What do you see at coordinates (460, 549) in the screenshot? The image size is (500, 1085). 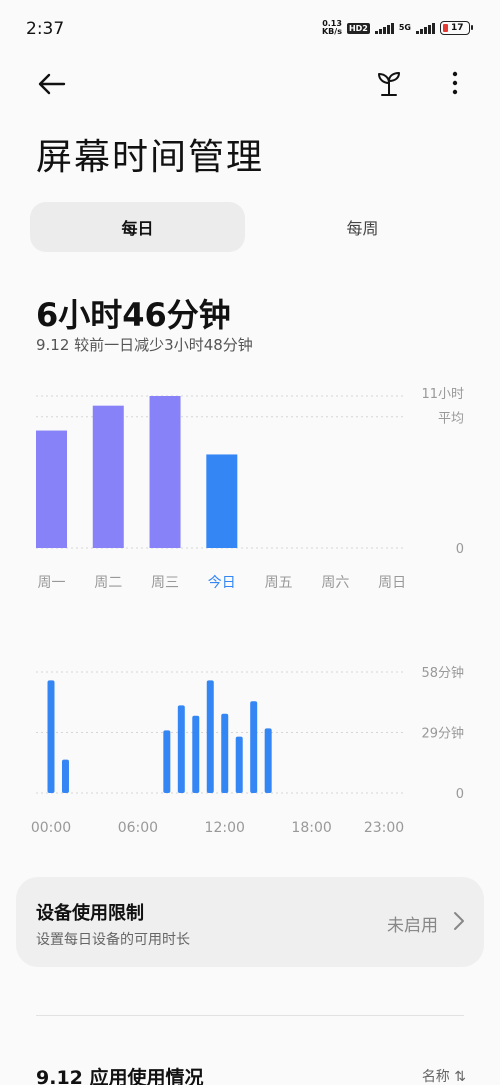 I see `y-label-zero: 0` at bounding box center [460, 549].